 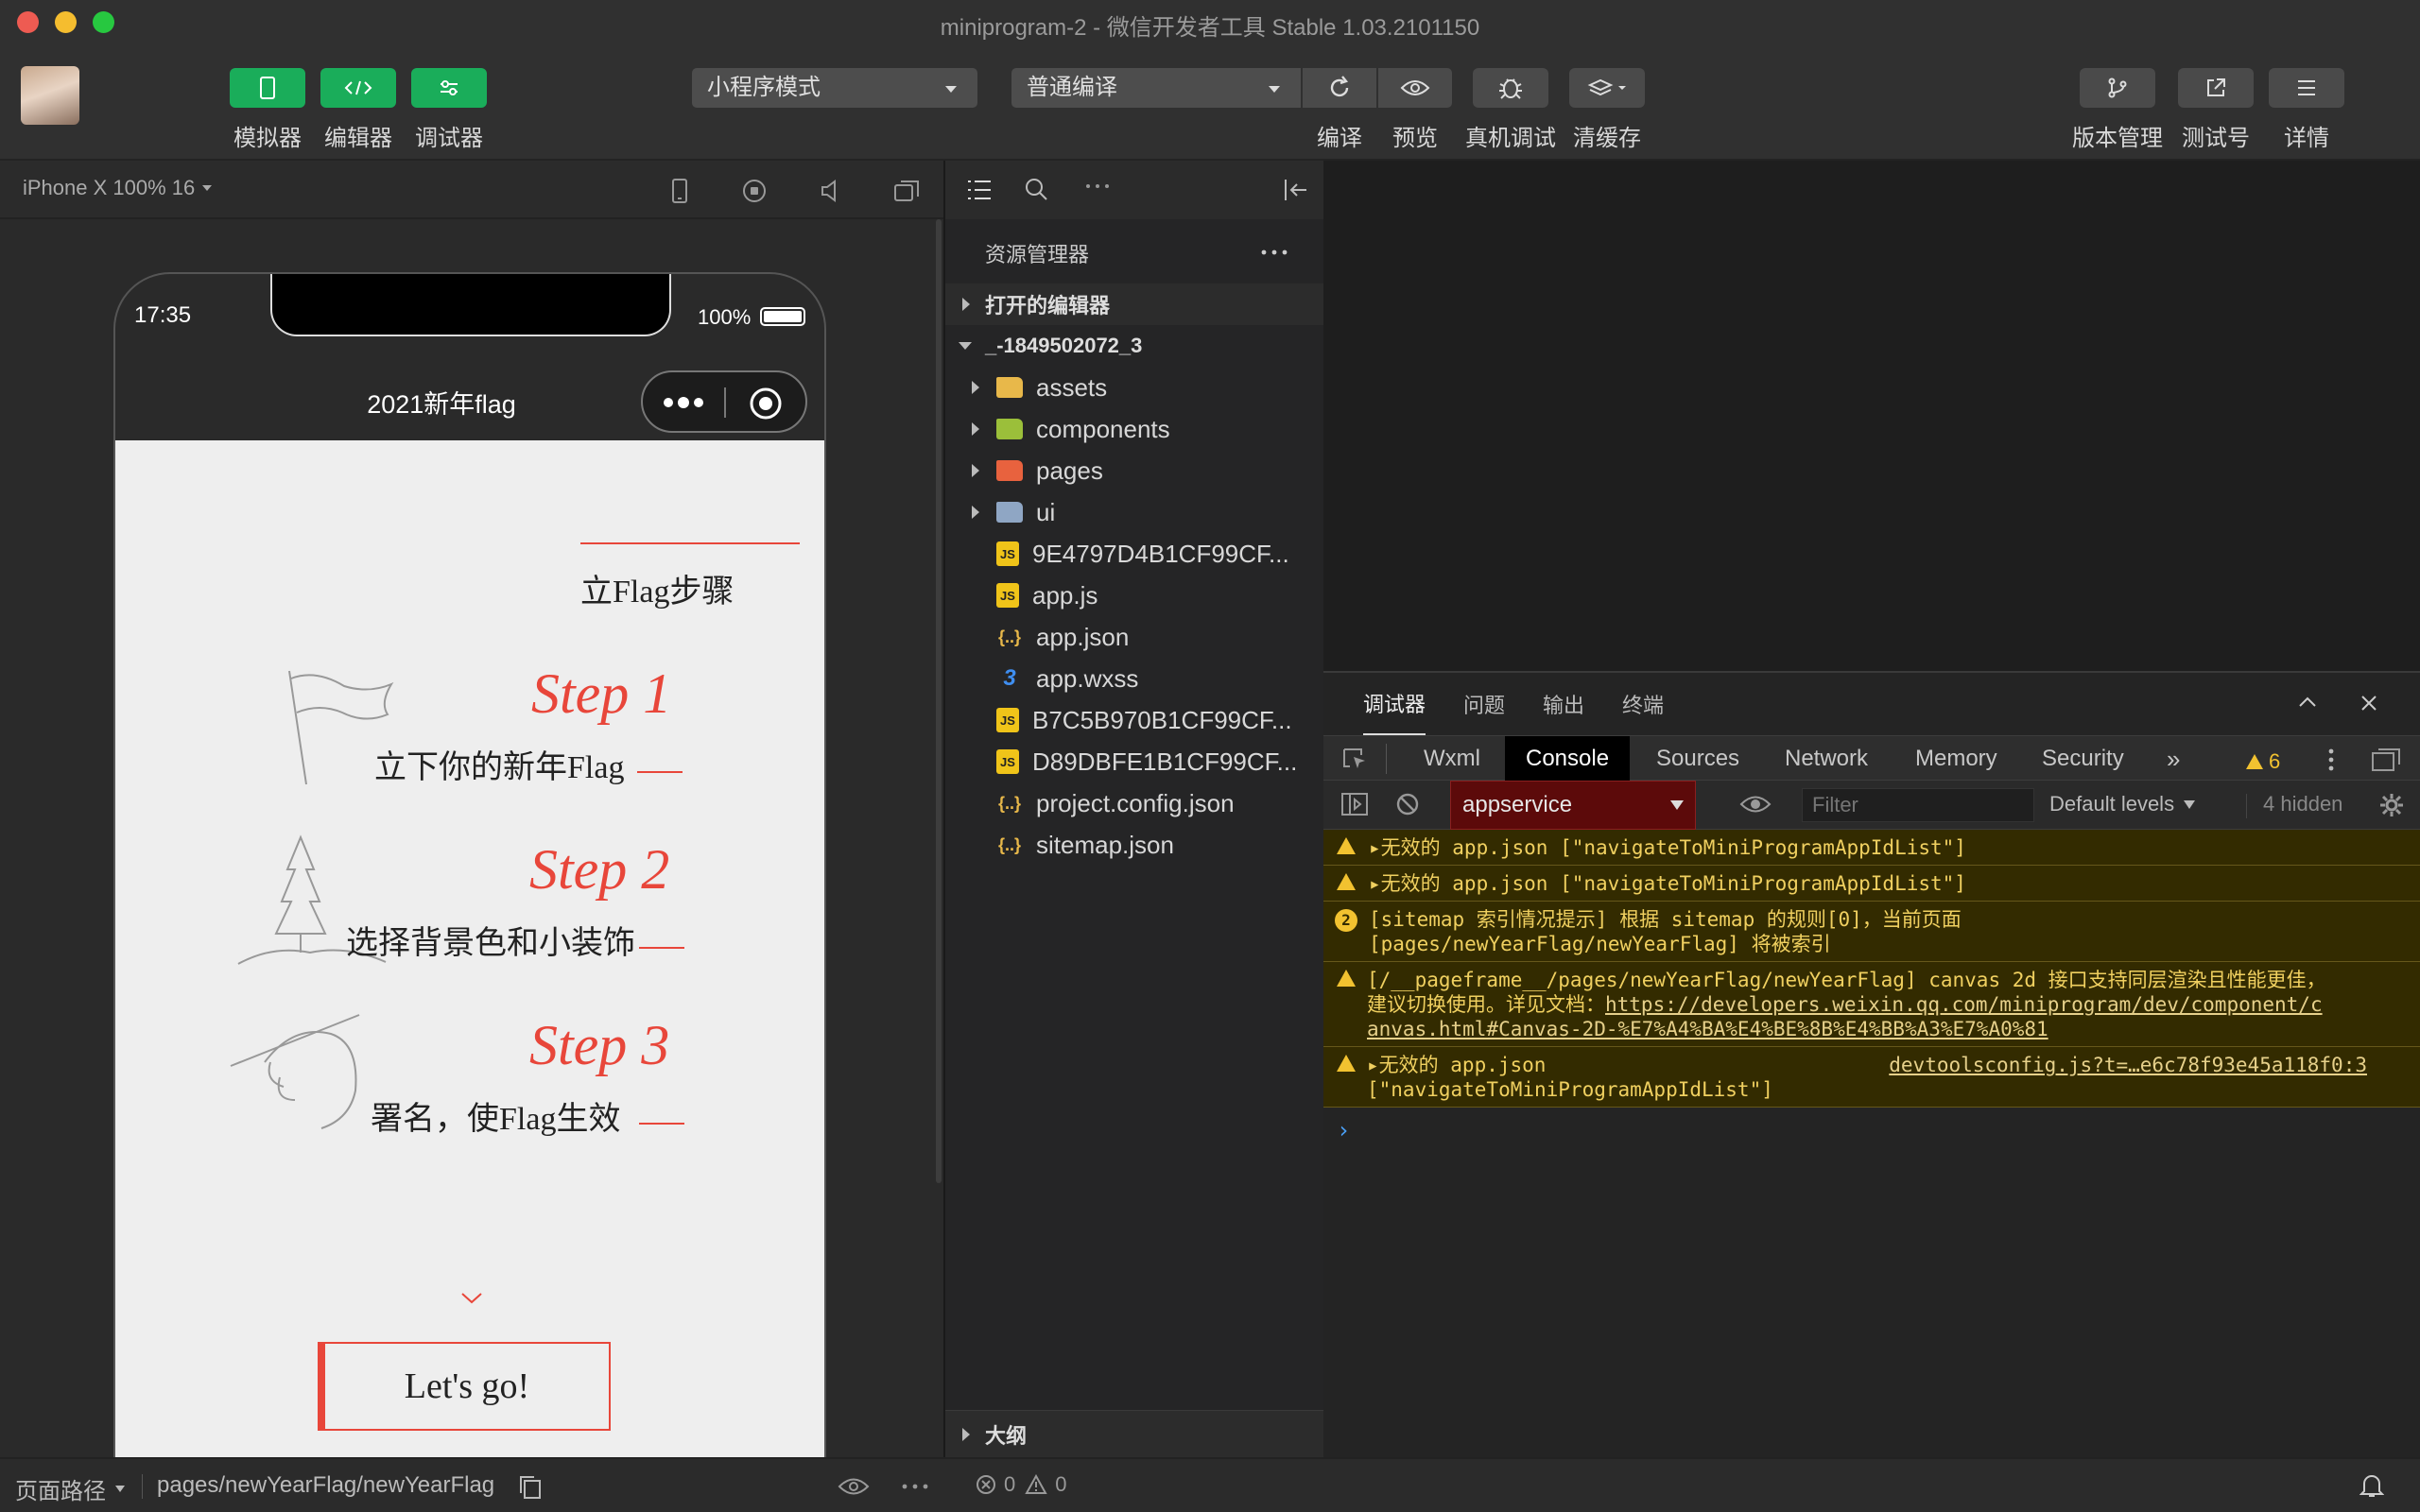 I want to click on dock-icon, so click(x=2386, y=759).